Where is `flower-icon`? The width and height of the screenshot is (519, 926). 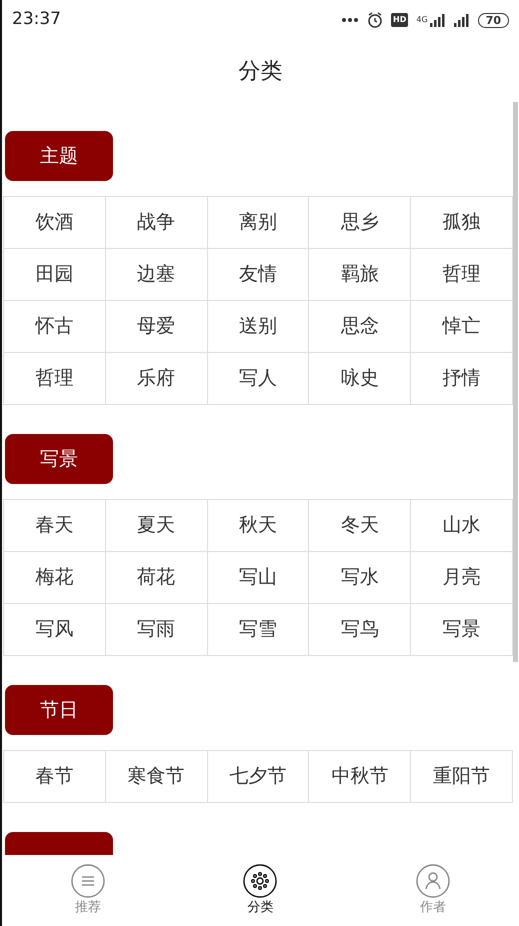 flower-icon is located at coordinates (260, 881).